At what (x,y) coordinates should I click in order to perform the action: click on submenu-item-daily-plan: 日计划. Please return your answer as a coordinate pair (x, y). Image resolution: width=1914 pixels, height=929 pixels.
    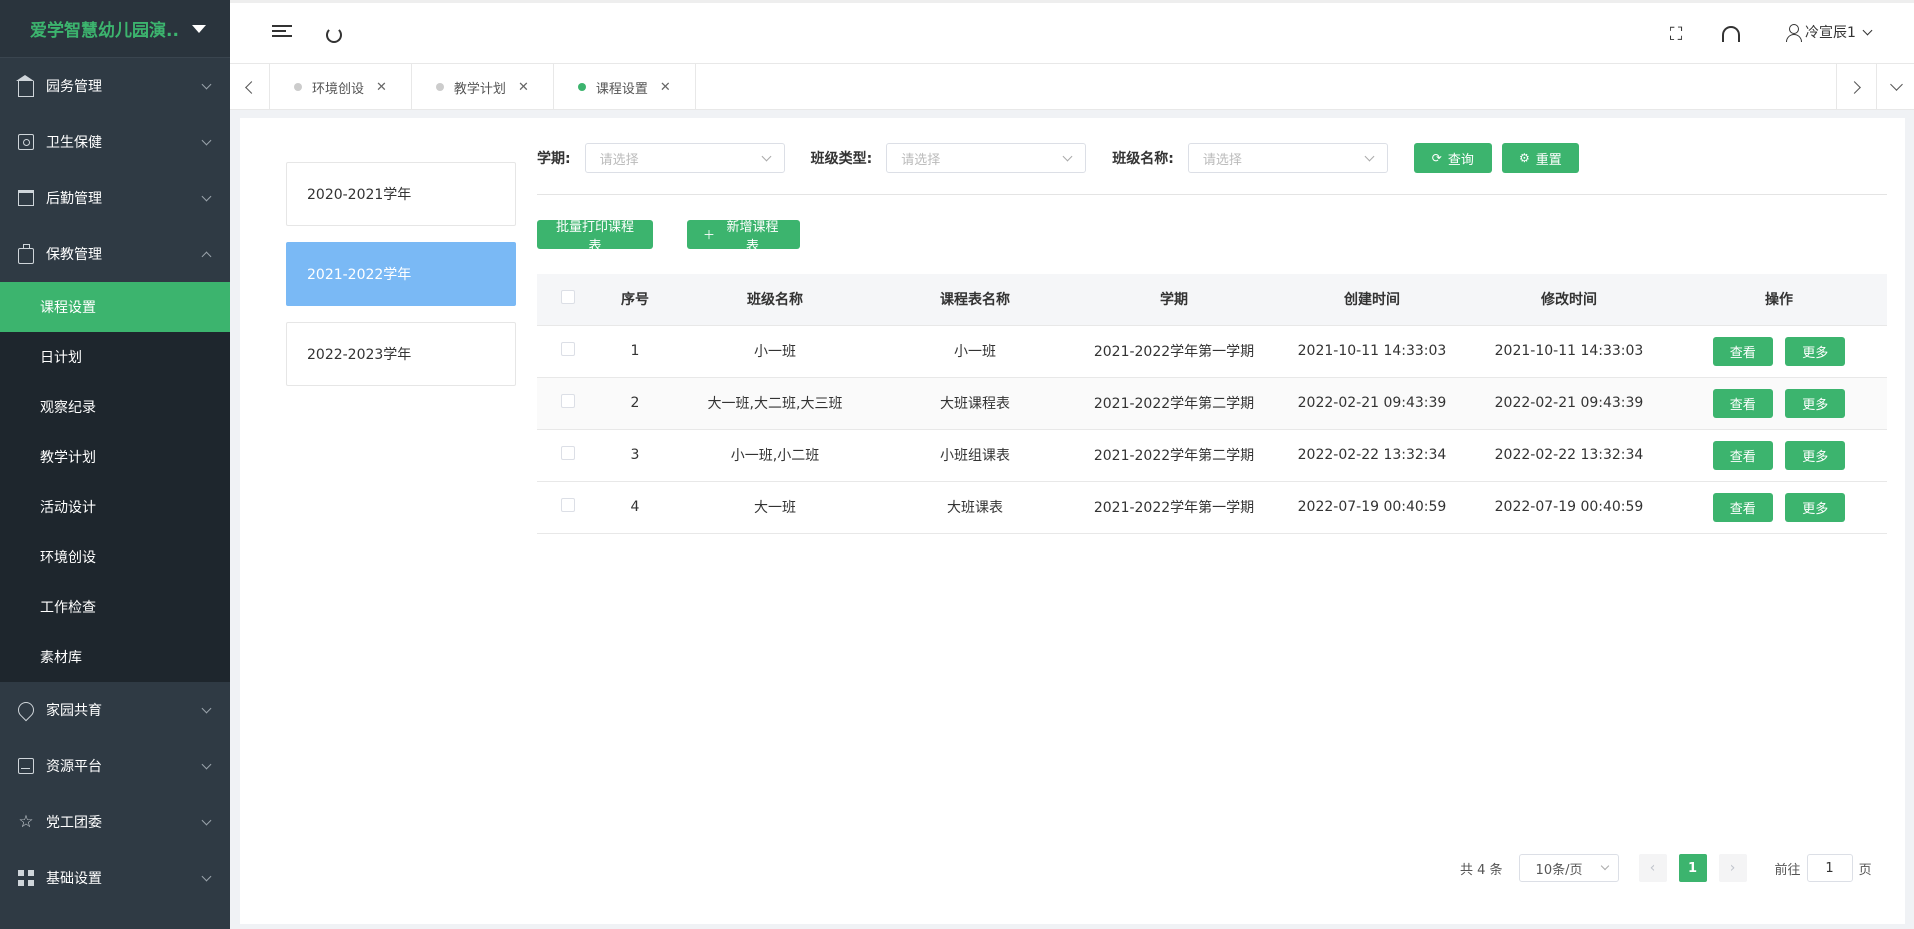
    Looking at the image, I should click on (115, 357).